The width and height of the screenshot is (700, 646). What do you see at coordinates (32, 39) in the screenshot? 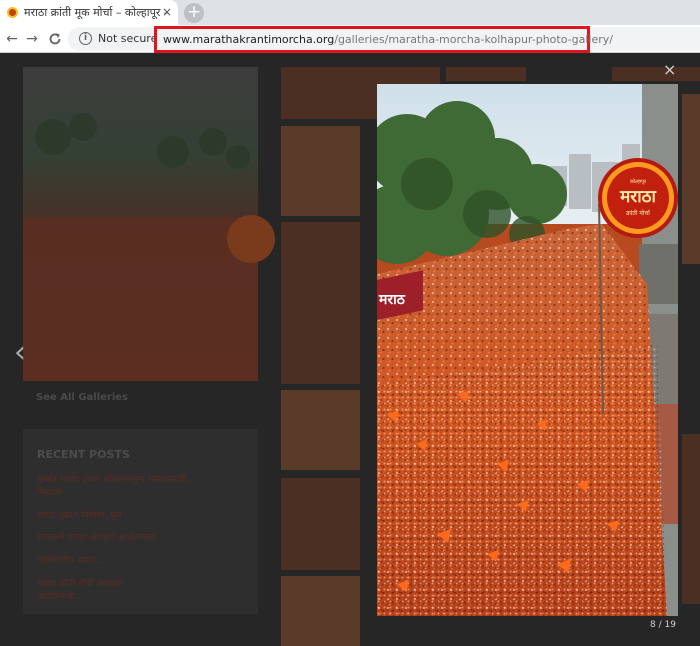
I see `forward-icon: →` at bounding box center [32, 39].